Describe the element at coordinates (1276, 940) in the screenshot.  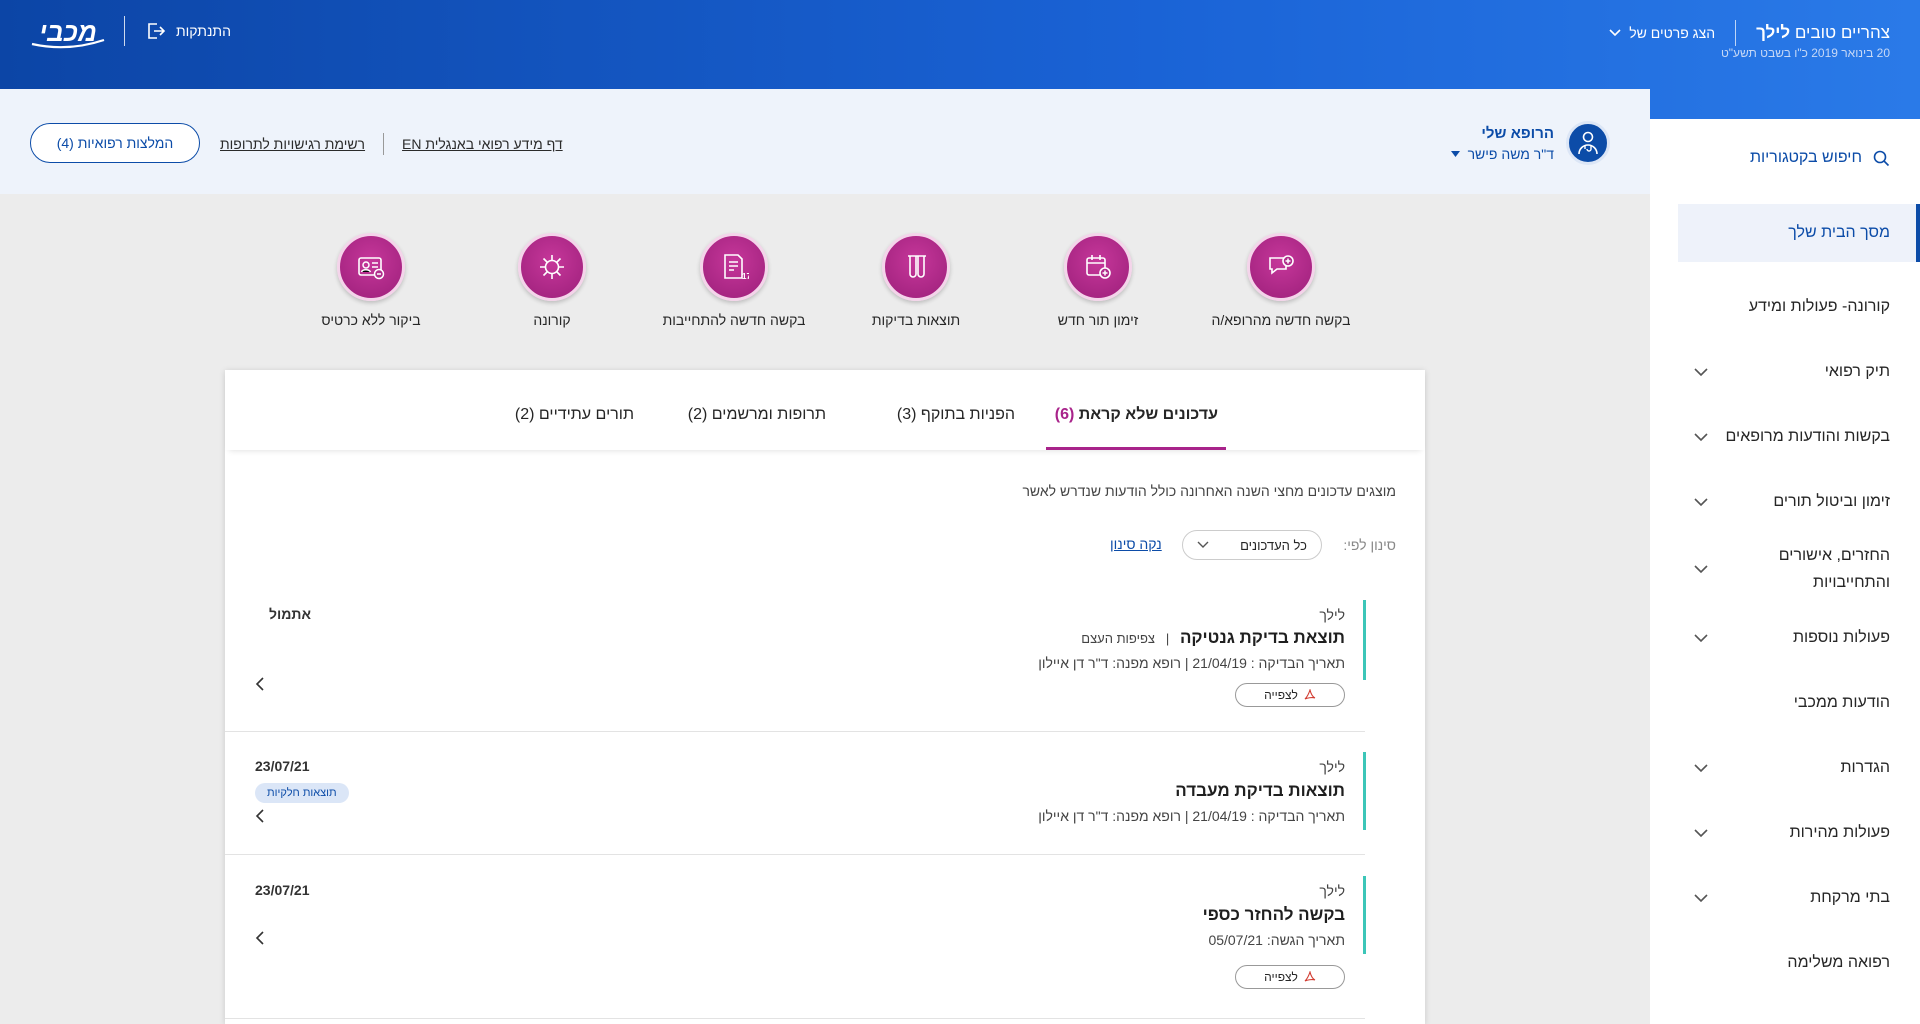
I see `update-meta: תאריך הגשה: 05/07/21` at that location.